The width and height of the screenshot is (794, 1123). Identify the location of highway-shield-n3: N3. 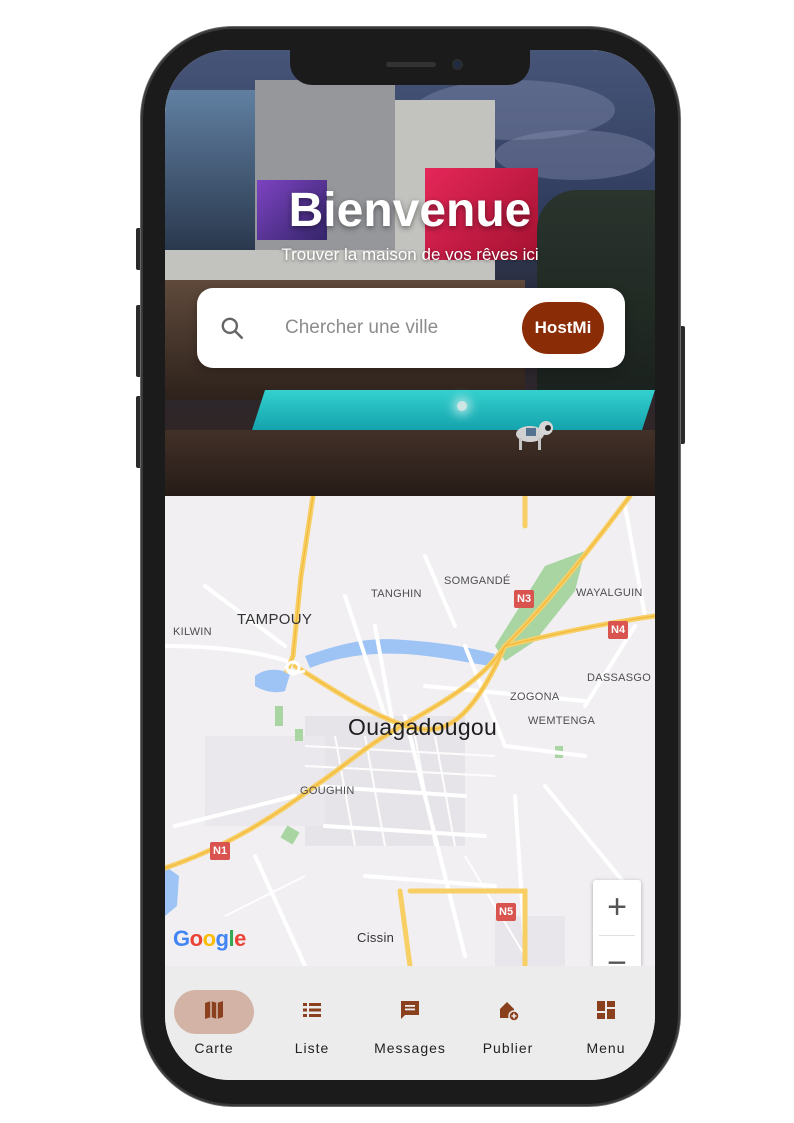
(524, 599).